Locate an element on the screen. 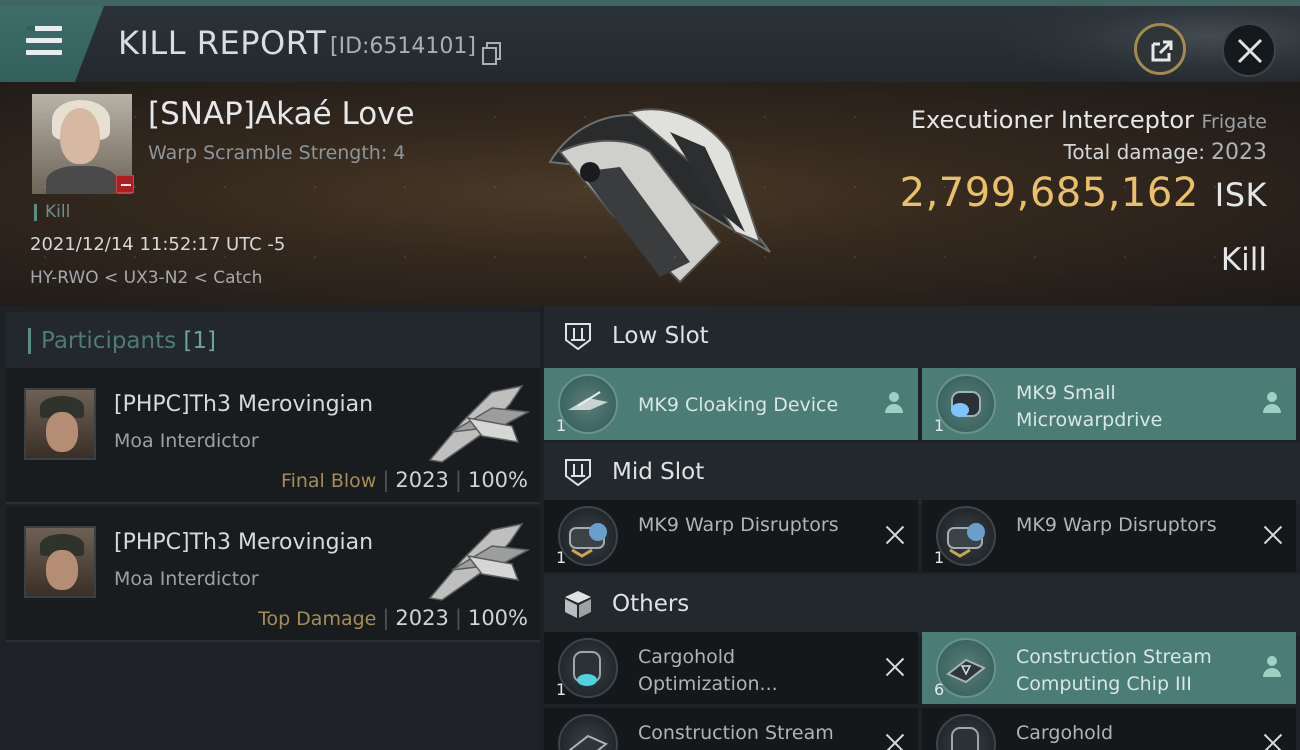 The height and width of the screenshot is (750, 1300). close-button is located at coordinates (1249, 50).